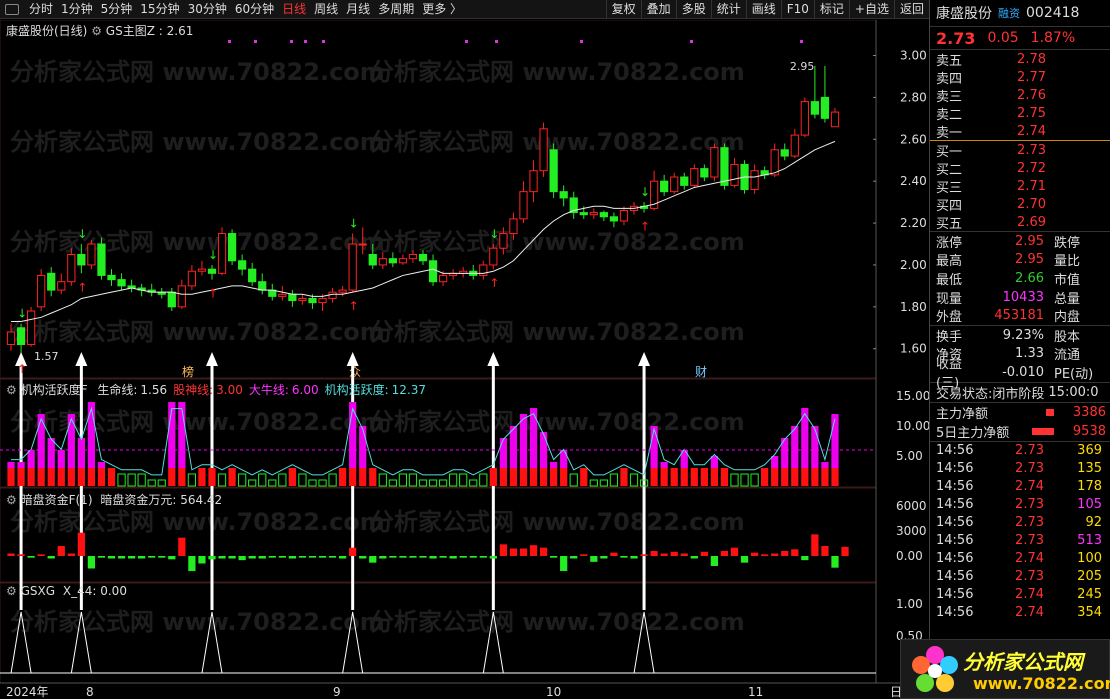 Image resolution: width=1110 pixels, height=699 pixels. What do you see at coordinates (1031, 186) in the screenshot?
I see `bid-price: 2.71` at bounding box center [1031, 186].